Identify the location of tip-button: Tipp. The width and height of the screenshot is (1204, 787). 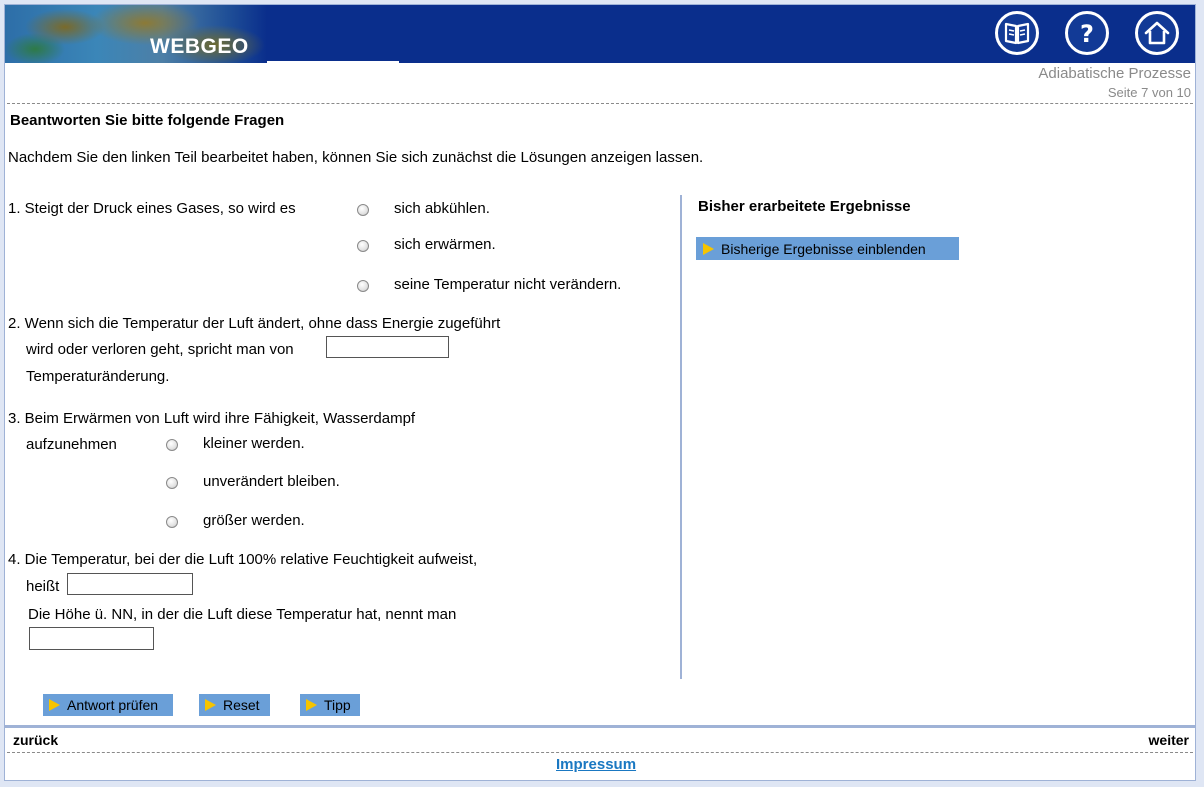
(330, 705).